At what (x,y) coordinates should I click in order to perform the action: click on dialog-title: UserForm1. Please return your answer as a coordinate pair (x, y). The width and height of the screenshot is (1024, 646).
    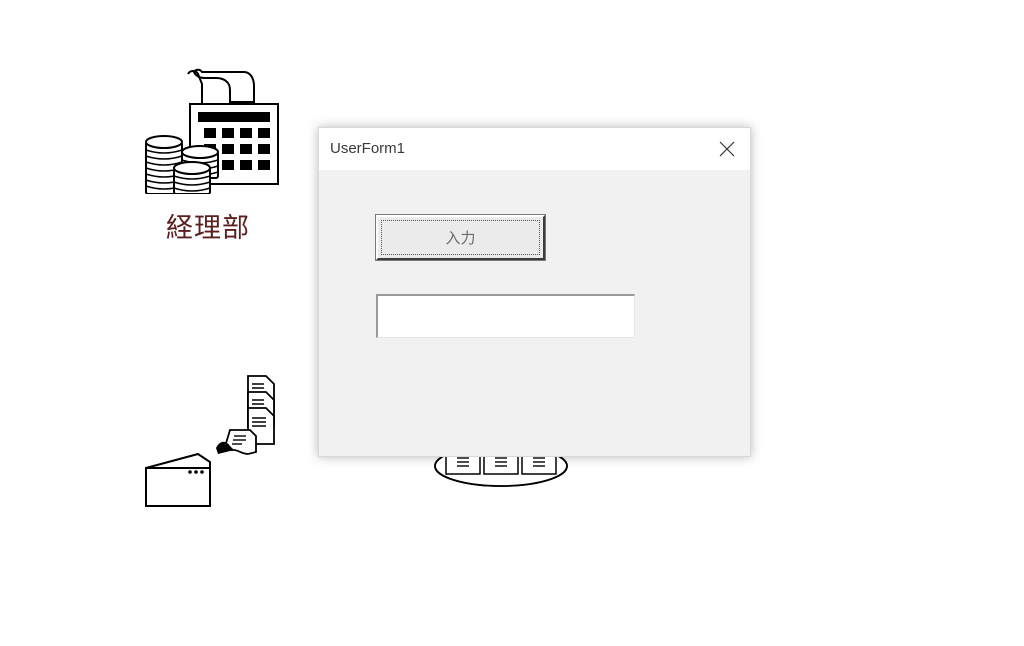
    Looking at the image, I should click on (368, 148).